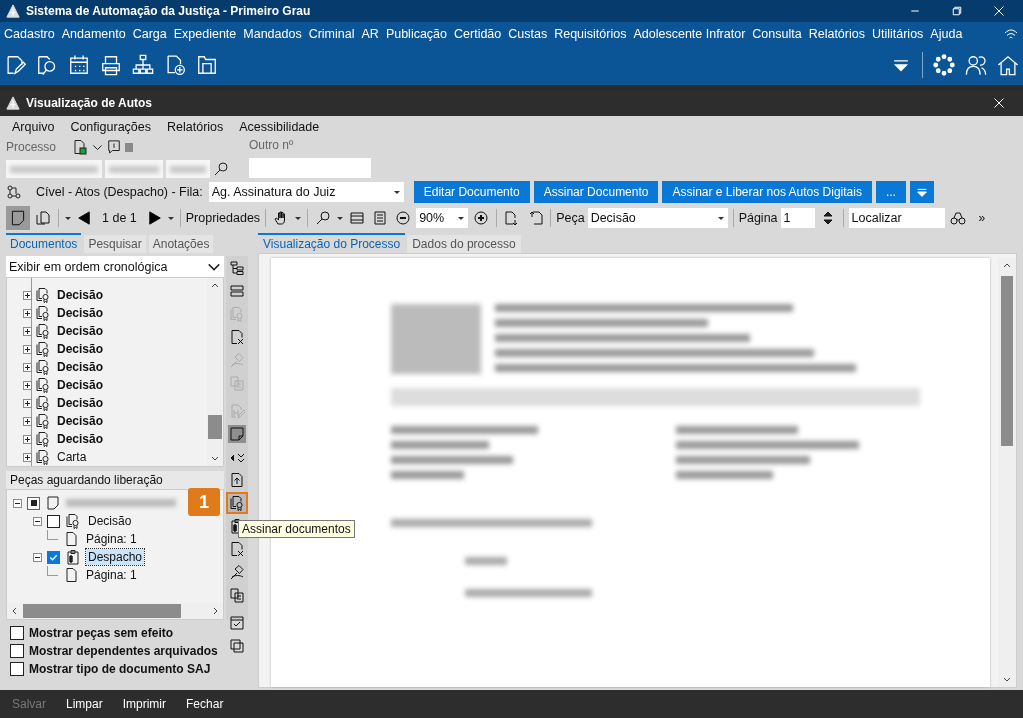  Describe the element at coordinates (101, 633) in the screenshot. I see `checkbox-label: Mostrar peças sem efeito` at that location.